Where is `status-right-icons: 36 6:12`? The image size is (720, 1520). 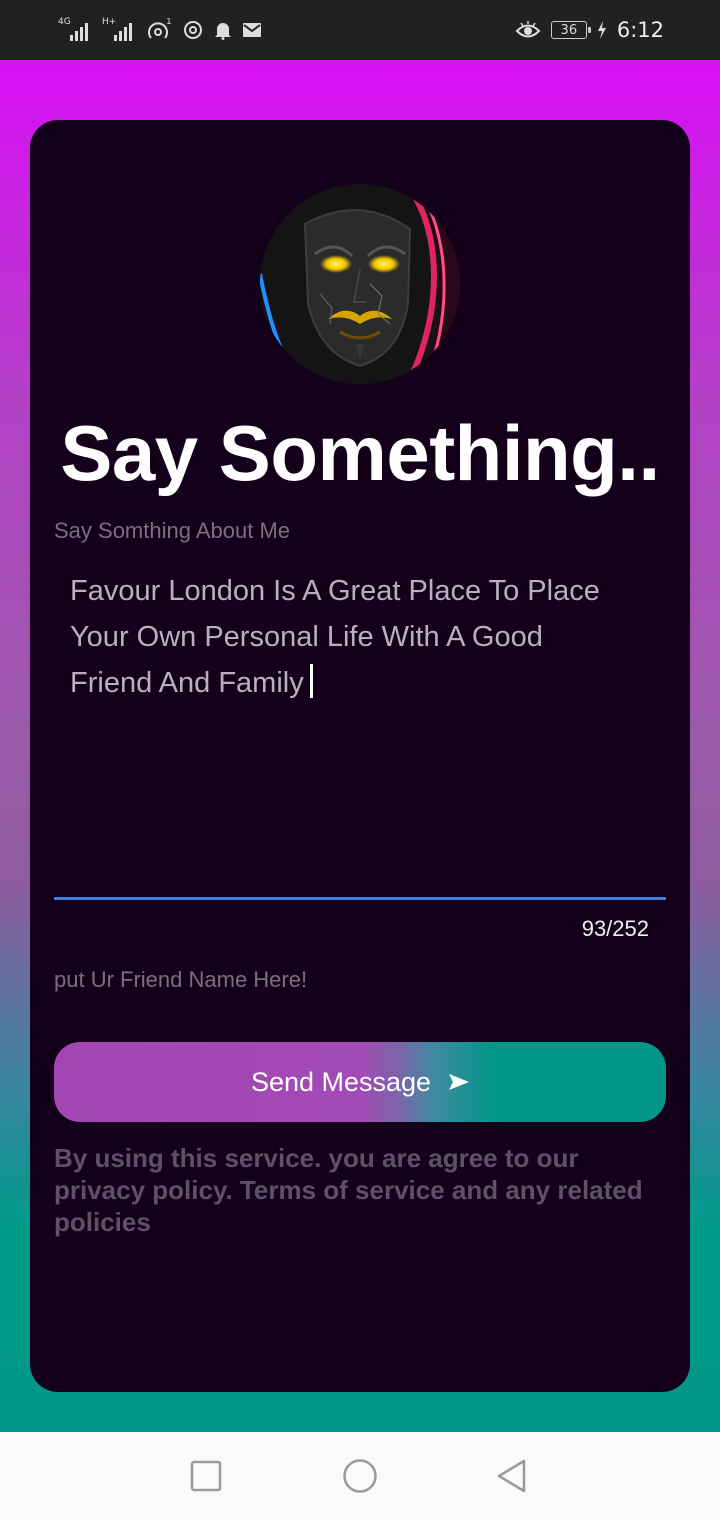 status-right-icons: 36 6:12 is located at coordinates (589, 30).